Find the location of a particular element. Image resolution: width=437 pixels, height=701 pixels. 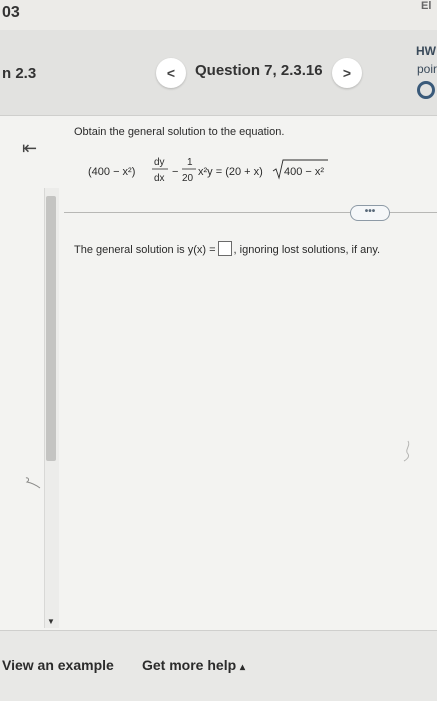

cursor-mark is located at coordinates (406, 451).